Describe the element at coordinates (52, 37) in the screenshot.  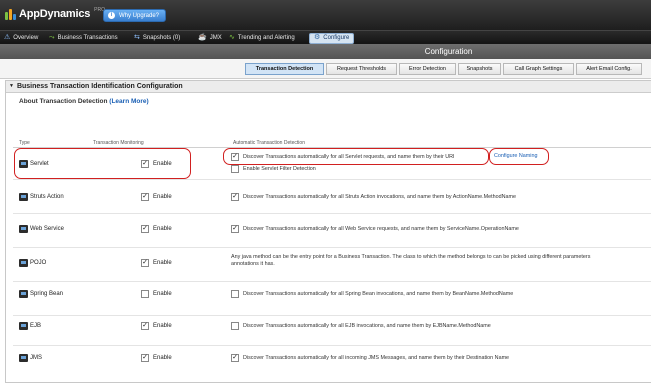
I see `transactions-icon: ⤳` at that location.